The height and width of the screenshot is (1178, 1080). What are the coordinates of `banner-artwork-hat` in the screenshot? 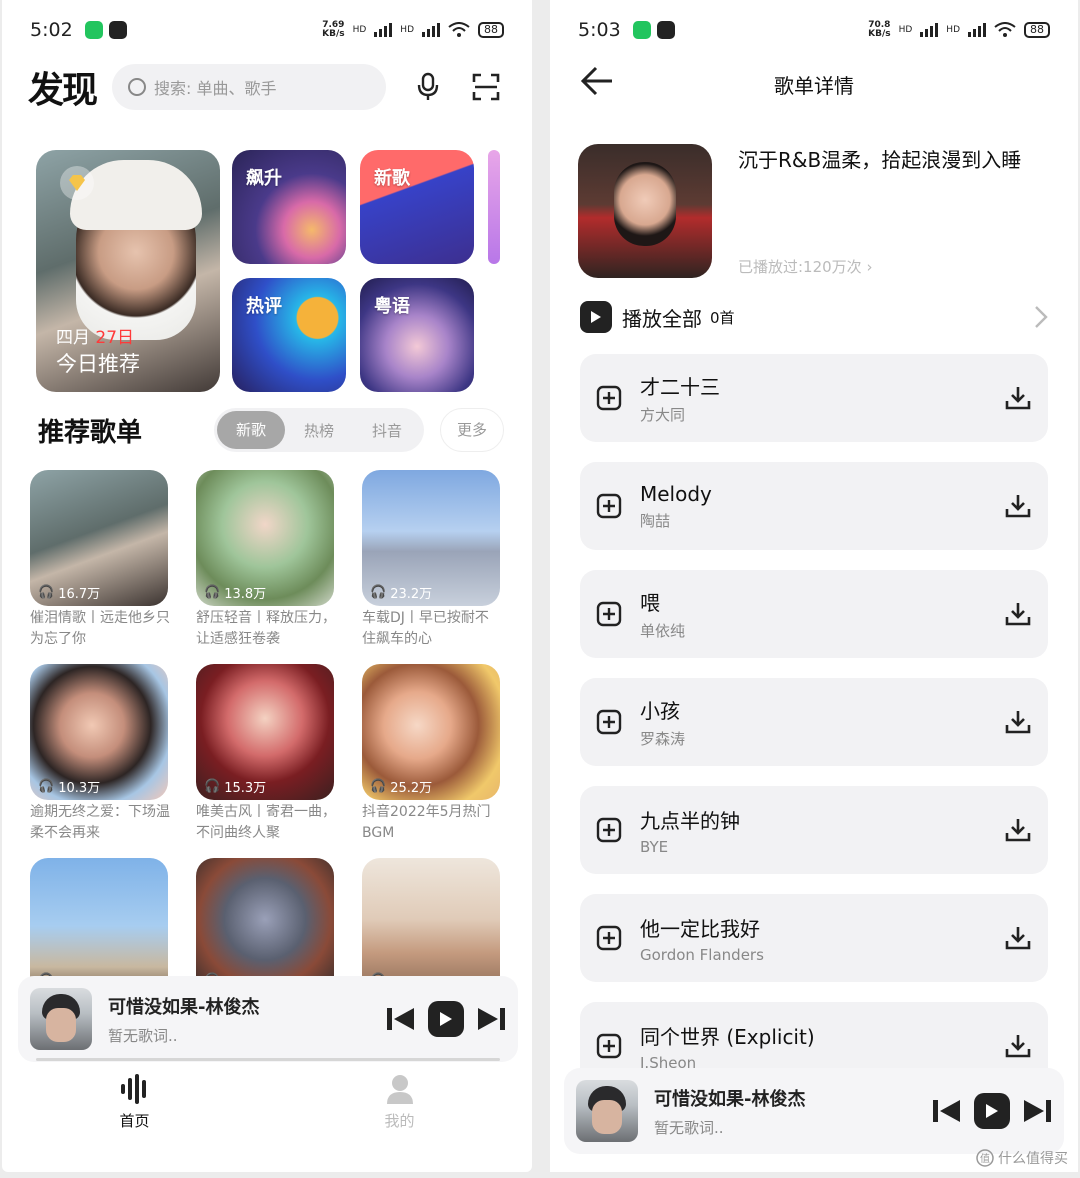 It's located at (136, 195).